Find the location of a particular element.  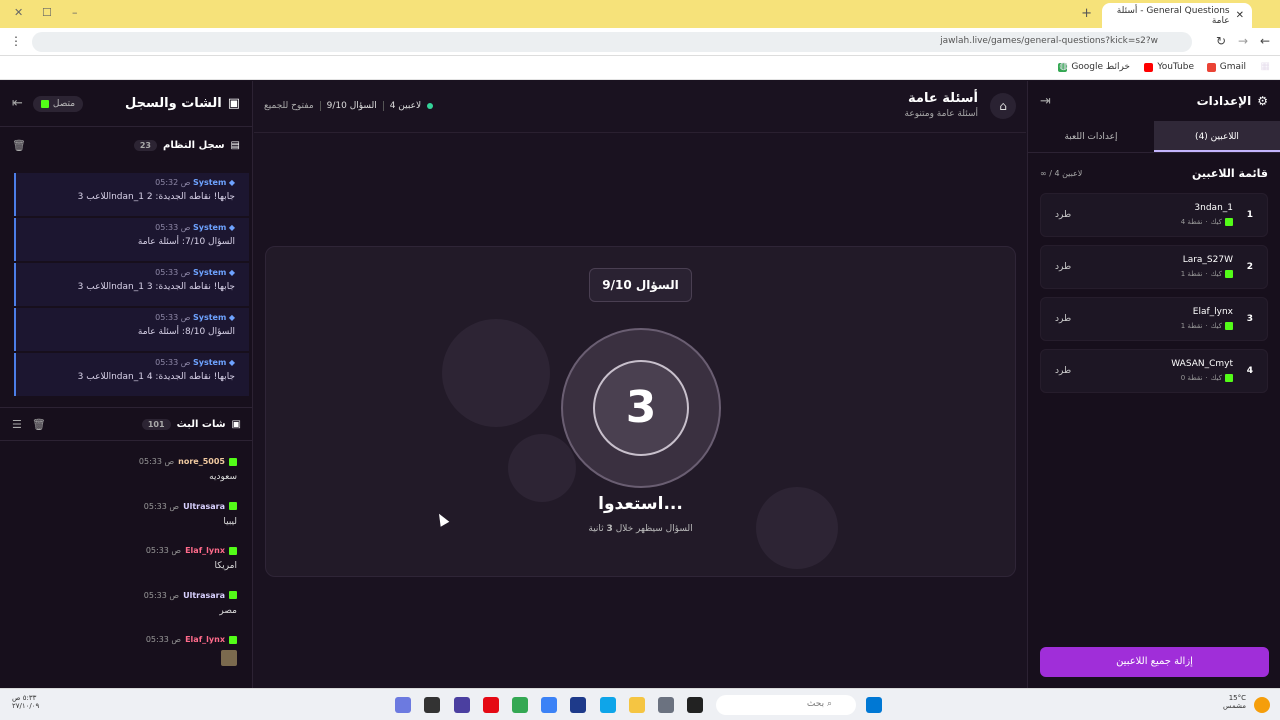

player-name: WASAN_Cmyt is located at coordinates (1202, 364).